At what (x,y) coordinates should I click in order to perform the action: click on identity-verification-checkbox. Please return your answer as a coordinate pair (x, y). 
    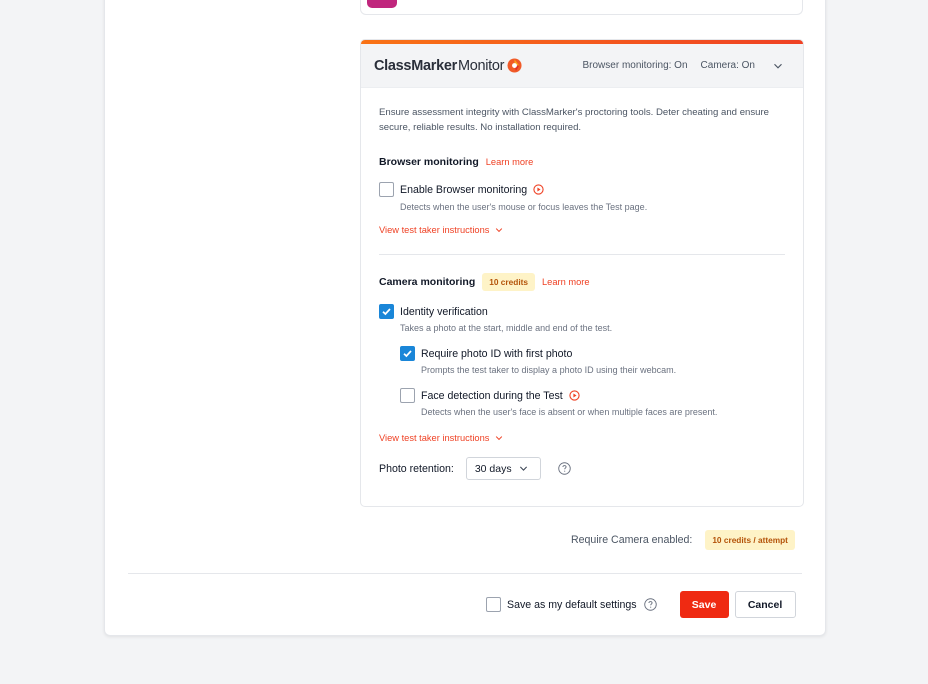
    Looking at the image, I should click on (386, 311).